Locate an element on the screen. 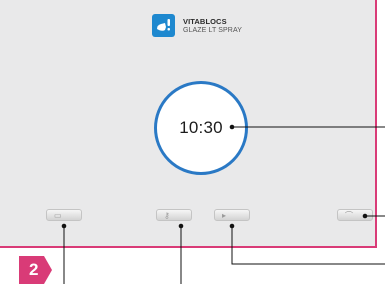 This screenshot has width=385, height=284. step-number: 2 is located at coordinates (34, 269).